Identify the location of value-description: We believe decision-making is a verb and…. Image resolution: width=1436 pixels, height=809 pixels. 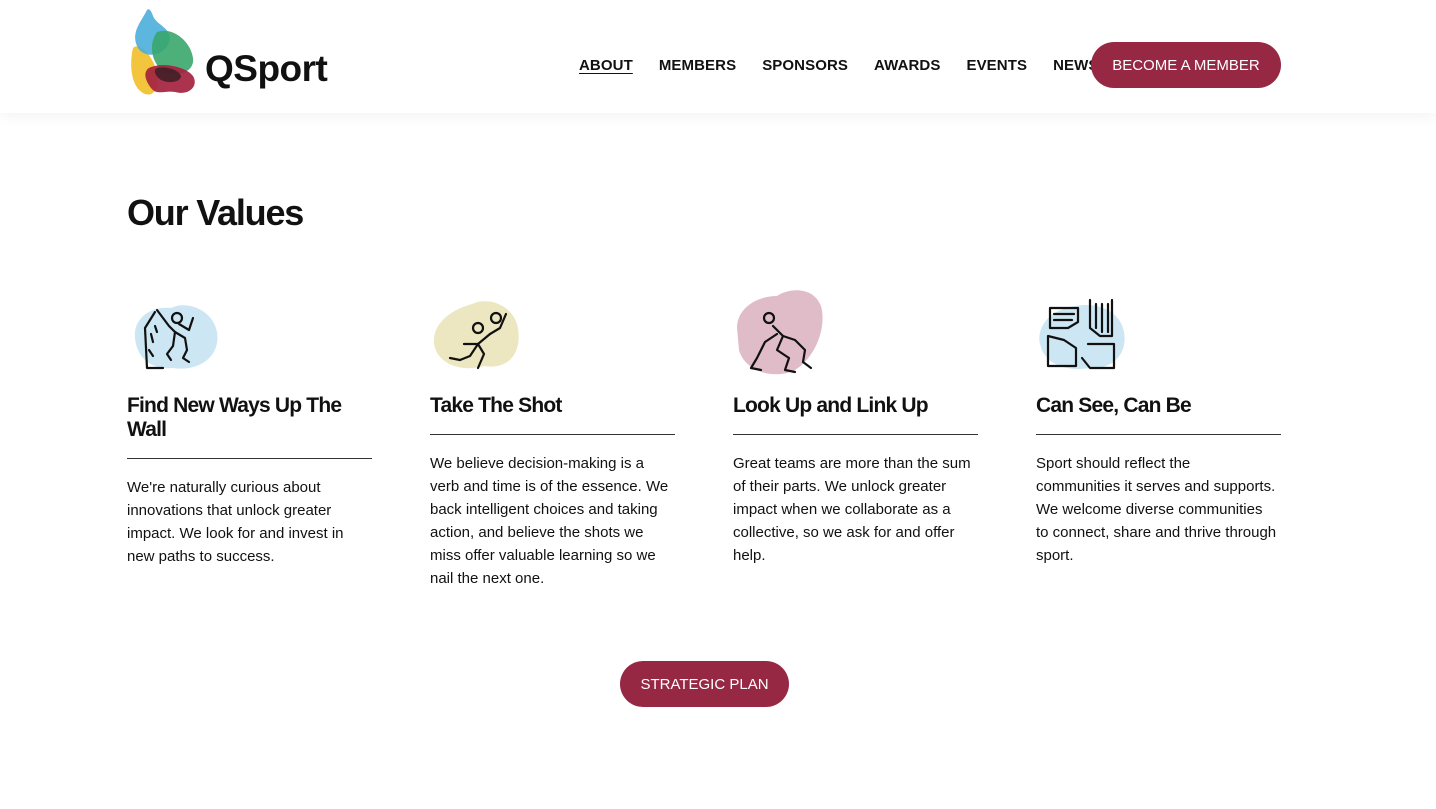
(549, 521).